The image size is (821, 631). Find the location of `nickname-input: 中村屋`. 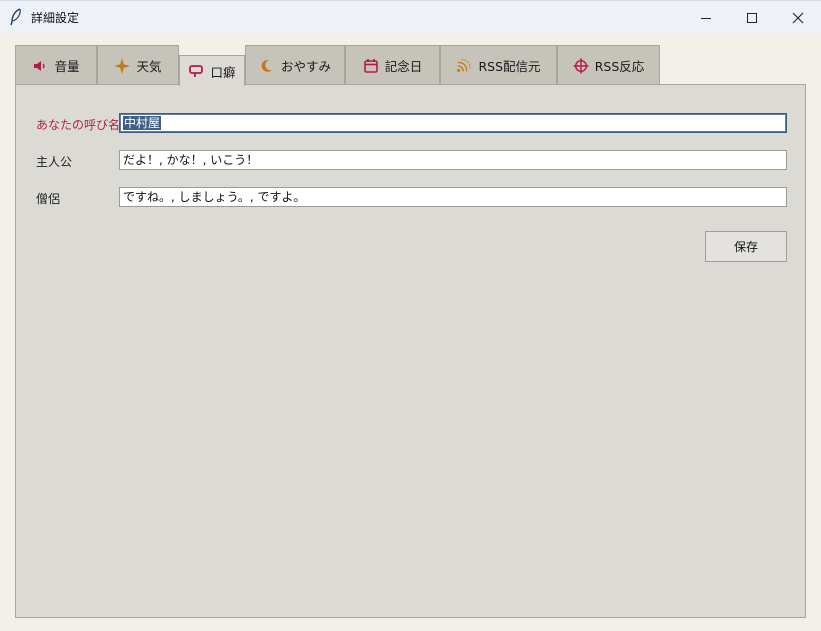

nickname-input: 中村屋 is located at coordinates (453, 123).